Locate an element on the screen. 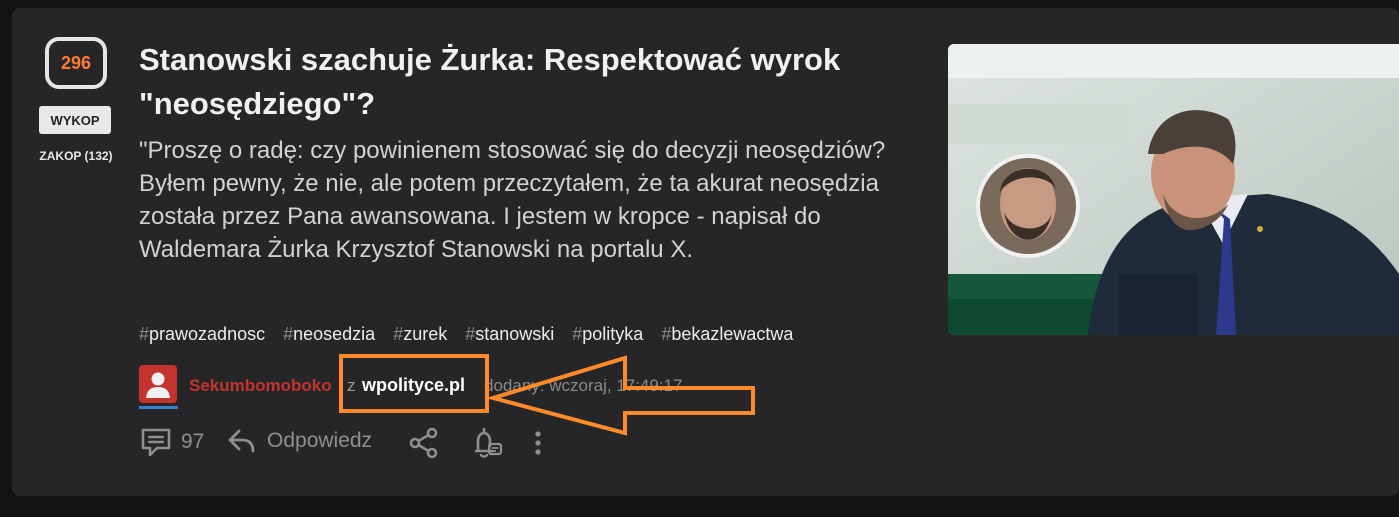  tag-link: #bekazlewactwa is located at coordinates (727, 334).